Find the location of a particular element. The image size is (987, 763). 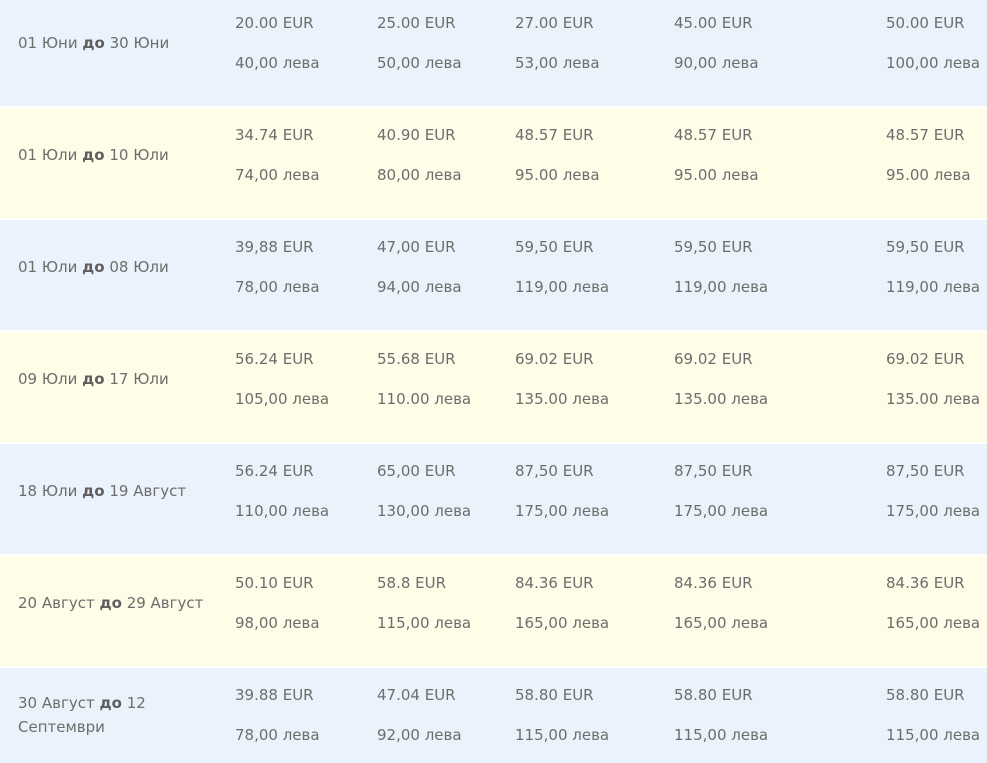

price-eur: 47.04 EUR is located at coordinates (416, 695).